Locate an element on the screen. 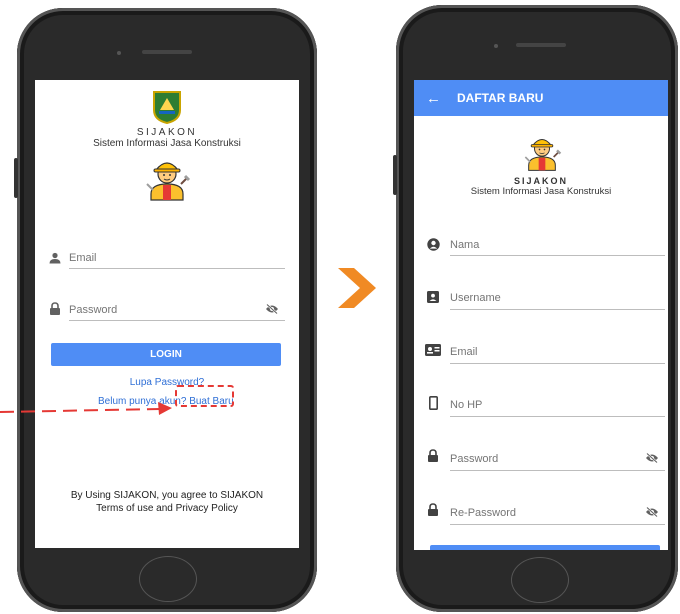 This screenshot has width=680, height=614. regional-emblem-logo is located at coordinates (167, 107).